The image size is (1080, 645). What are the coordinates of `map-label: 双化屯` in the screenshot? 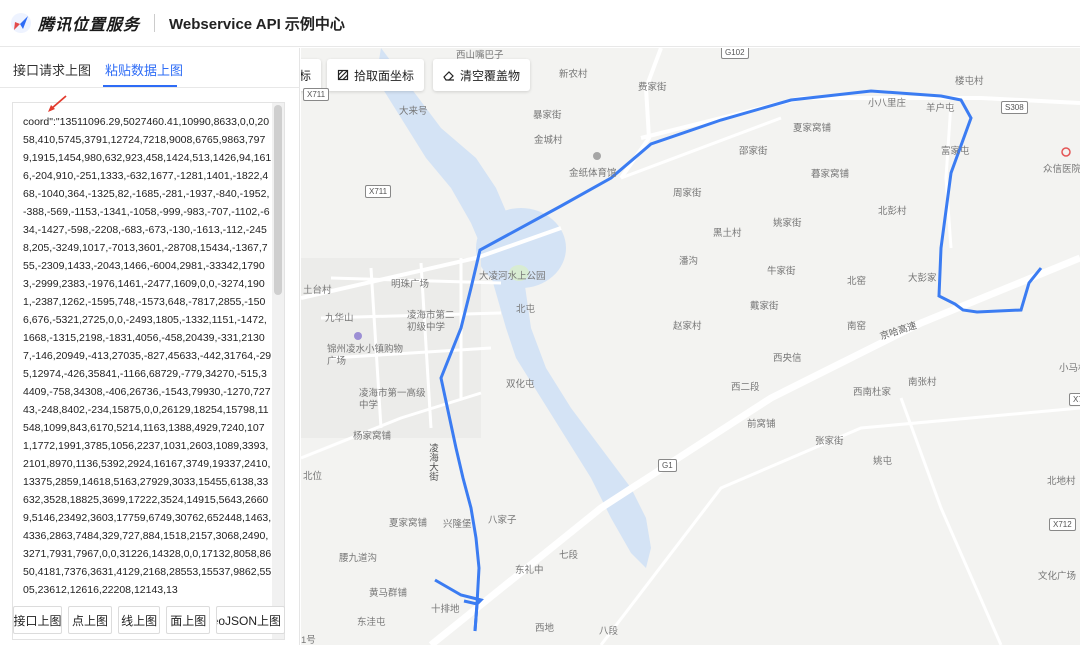 It's located at (520, 384).